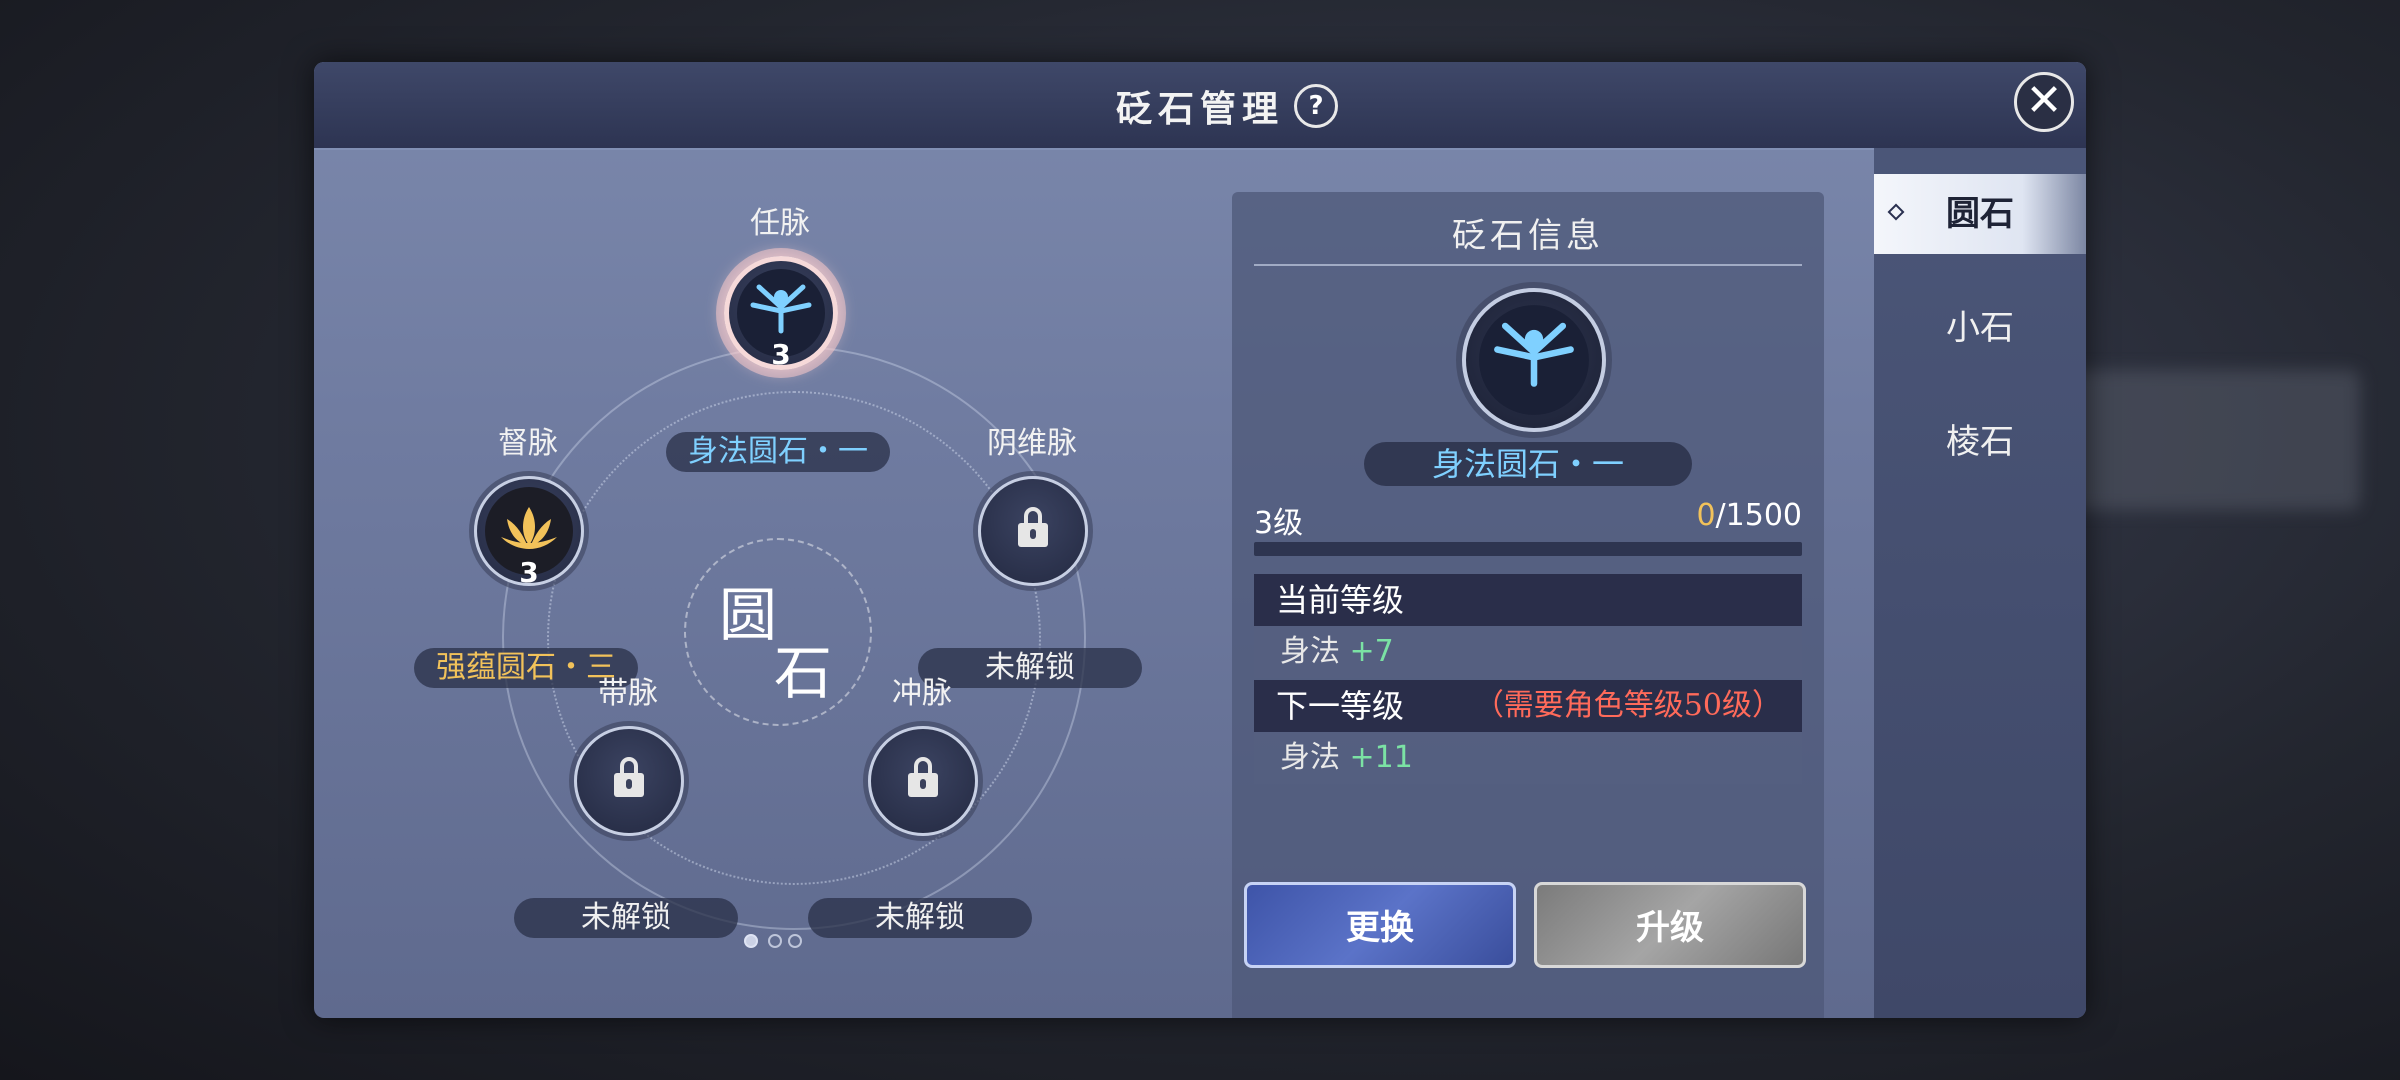 The image size is (2400, 1080). Describe the element at coordinates (528, 443) in the screenshot. I see `meridian-label-du: 督脉` at that location.